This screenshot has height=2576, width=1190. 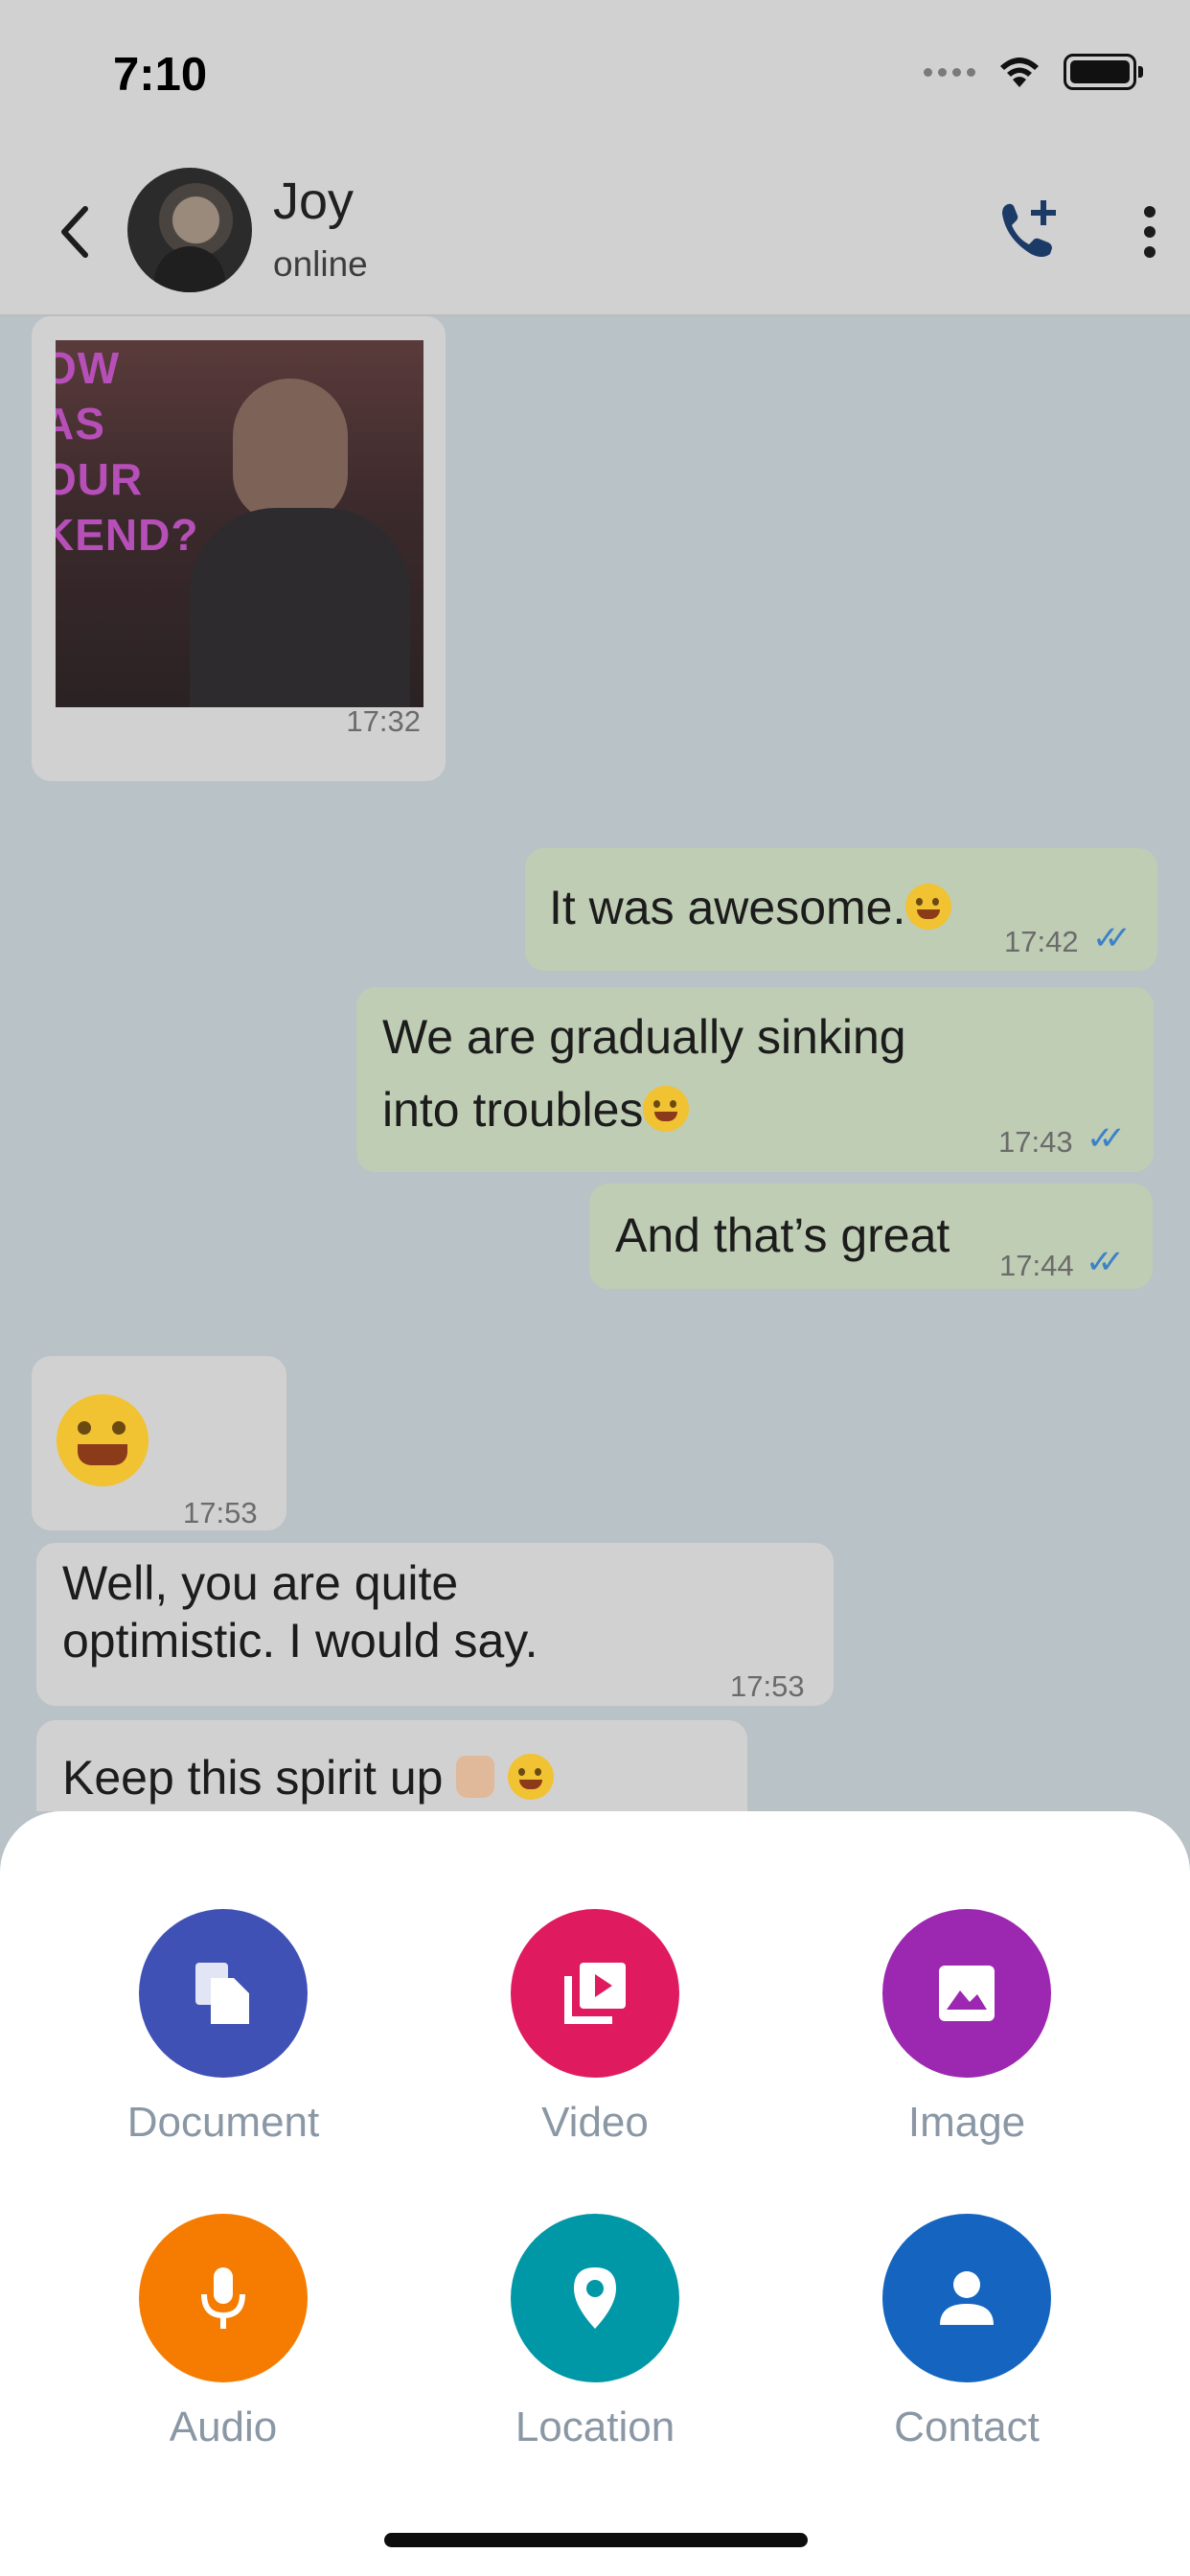 I want to click on status-bar: 7:10, so click(x=595, y=74).